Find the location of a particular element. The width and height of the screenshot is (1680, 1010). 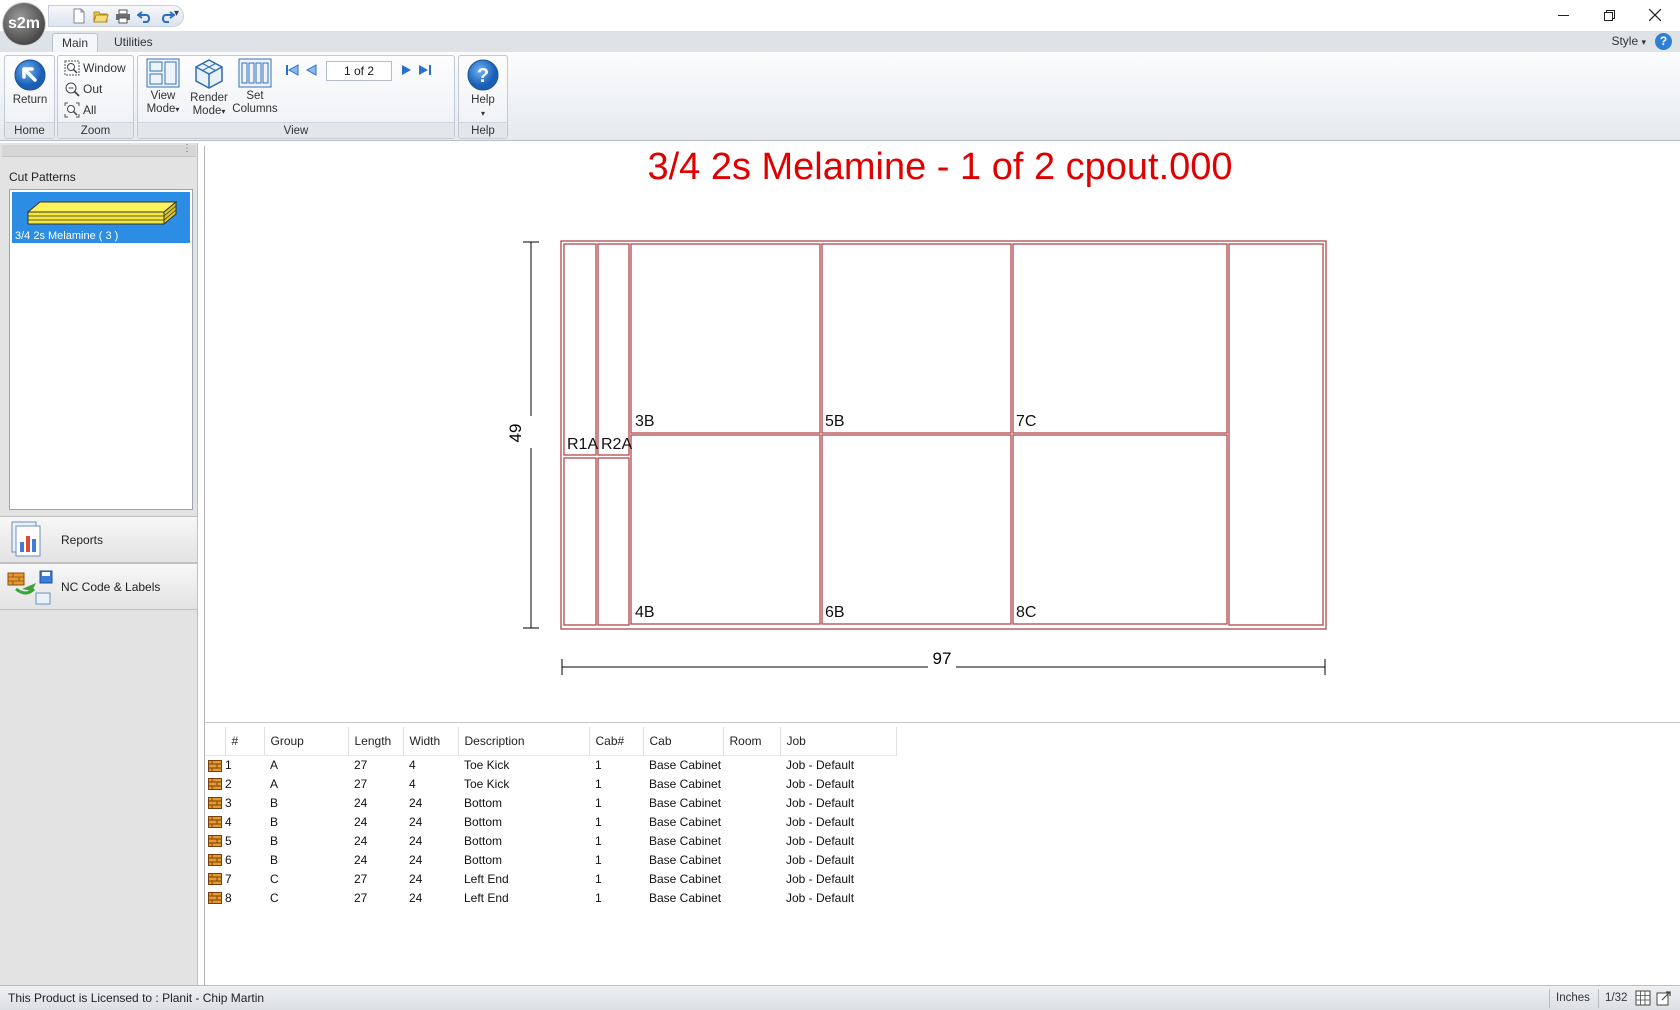

cell-room is located at coordinates (751, 783).